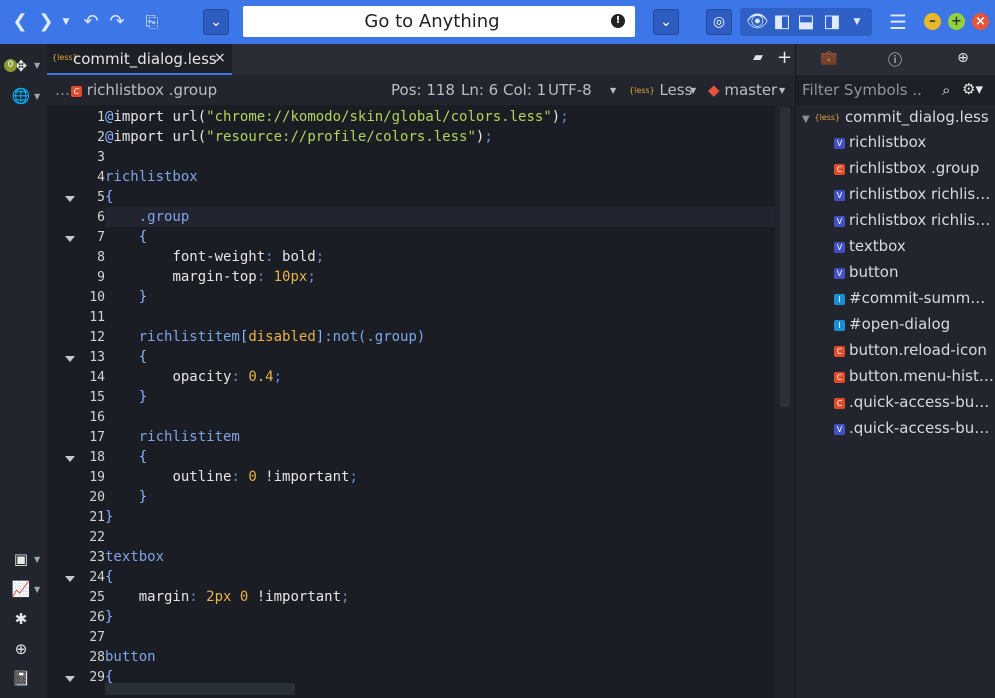 The image size is (995, 698). I want to click on branch-selector: ◆ master, so click(742, 90).